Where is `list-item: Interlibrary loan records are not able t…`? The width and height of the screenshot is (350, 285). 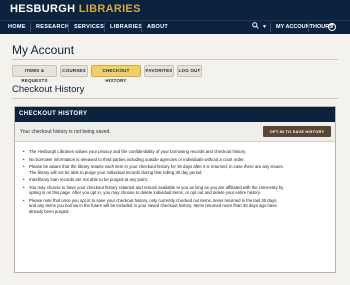
list-item: Interlibrary loan records are not able t… is located at coordinates (154, 180).